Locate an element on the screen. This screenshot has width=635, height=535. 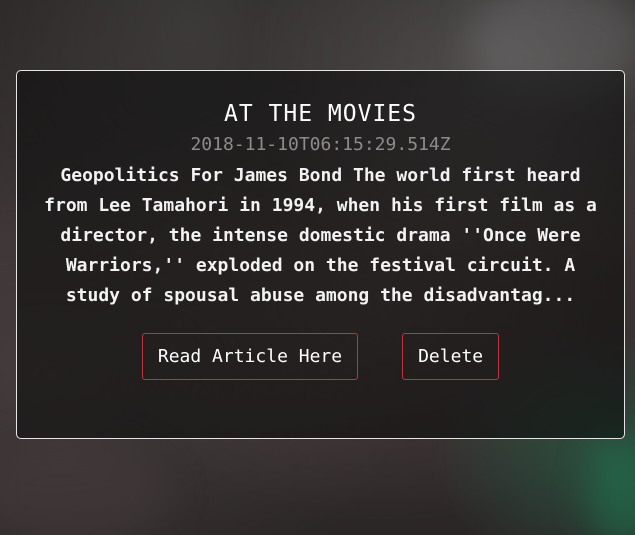
article-section-title: AT THE MOVIES is located at coordinates (320, 114).